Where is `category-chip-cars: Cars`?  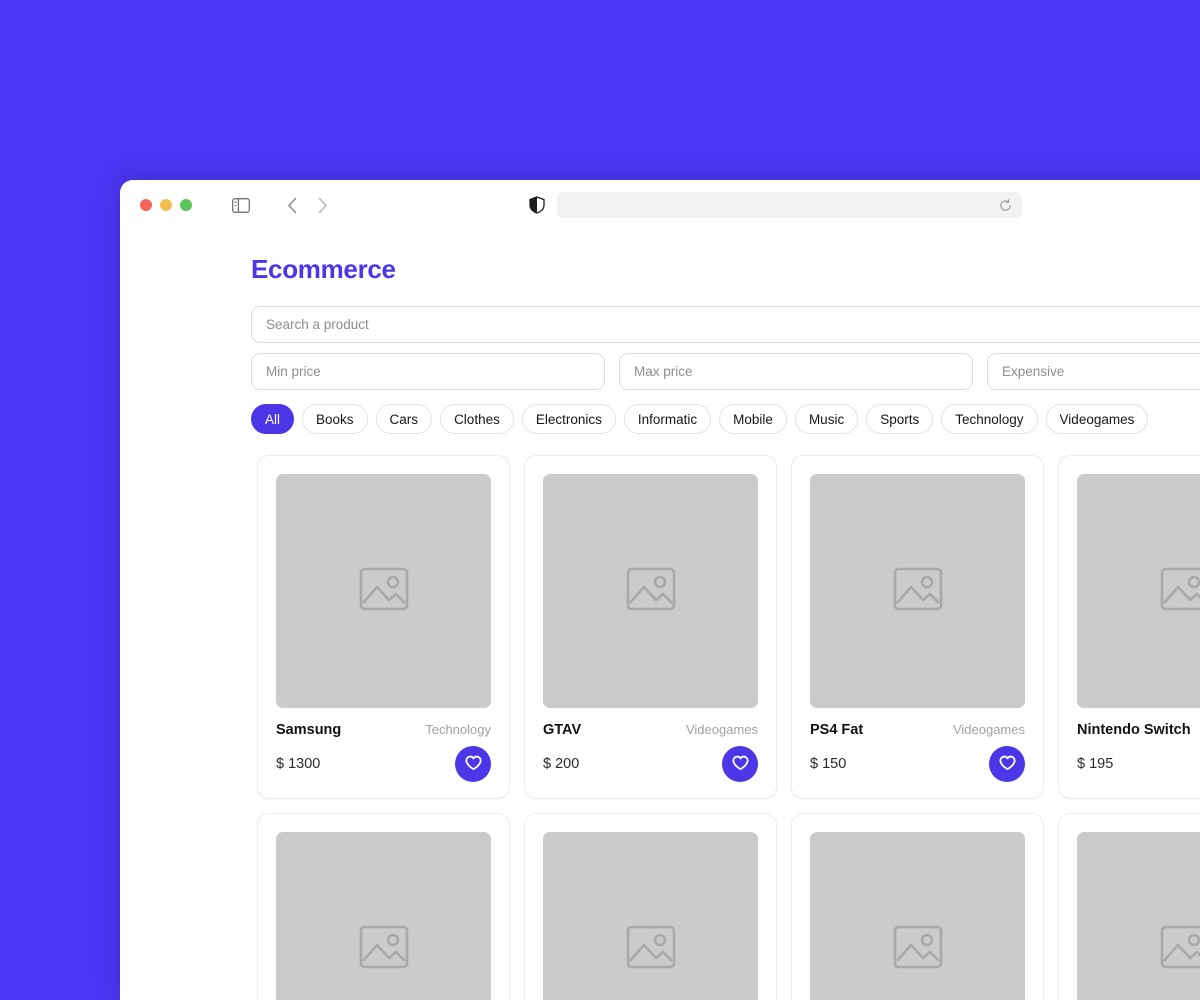
category-chip-cars: Cars is located at coordinates (404, 419).